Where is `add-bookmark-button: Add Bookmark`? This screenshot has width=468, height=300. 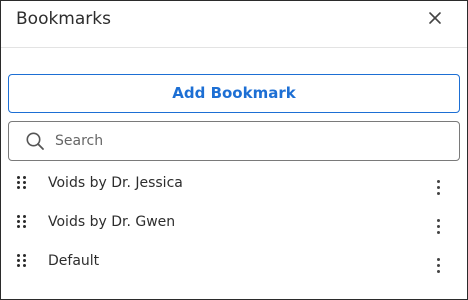 add-bookmark-button: Add Bookmark is located at coordinates (234, 93).